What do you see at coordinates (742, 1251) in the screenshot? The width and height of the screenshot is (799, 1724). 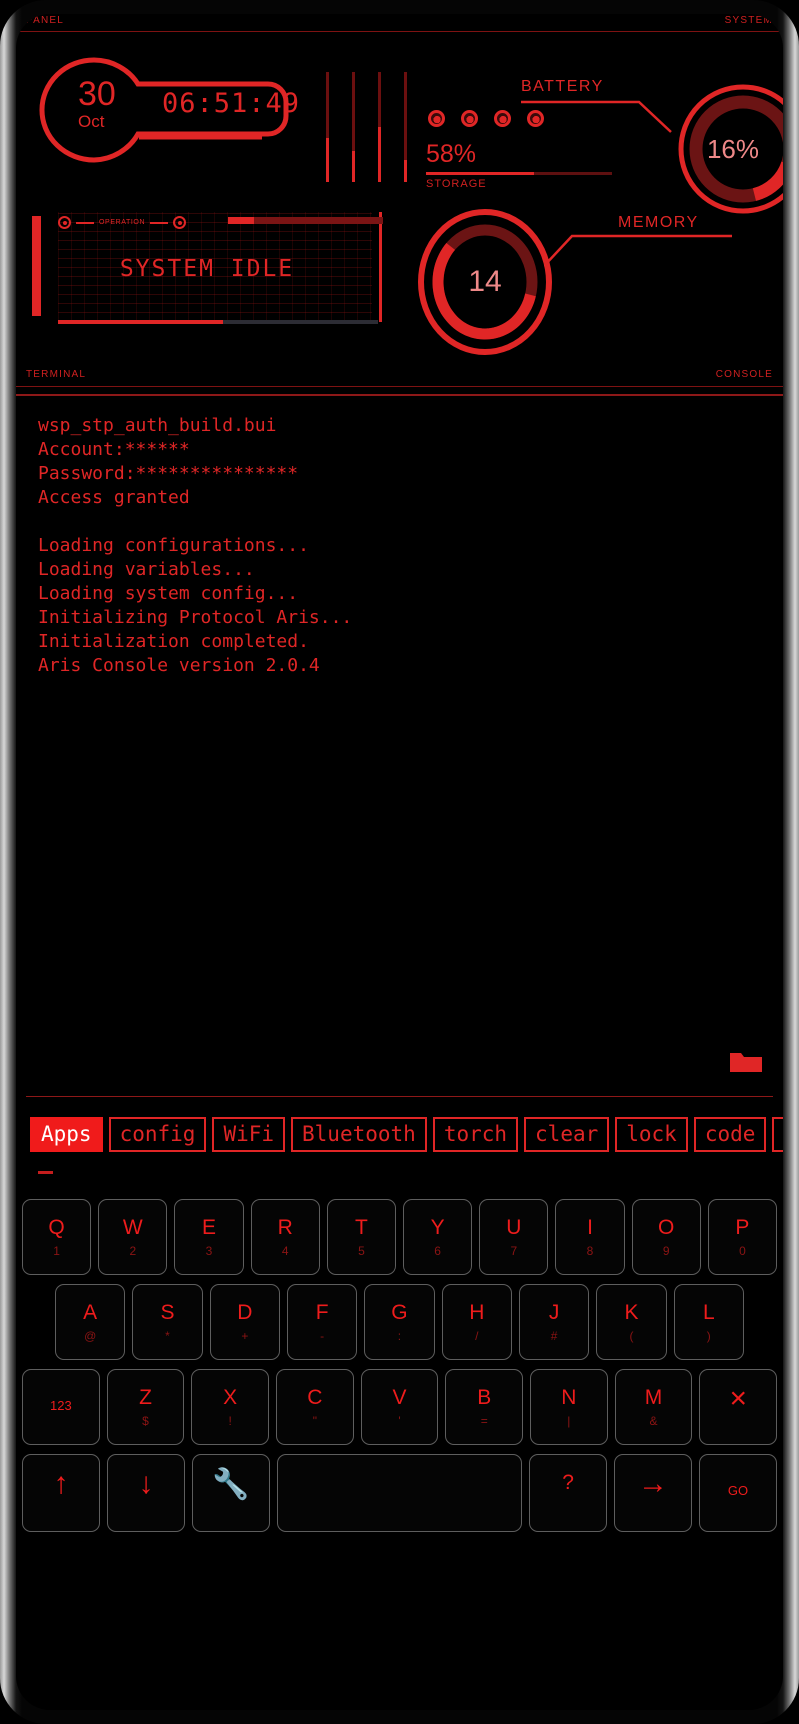 I see `key-subcap: 0` at bounding box center [742, 1251].